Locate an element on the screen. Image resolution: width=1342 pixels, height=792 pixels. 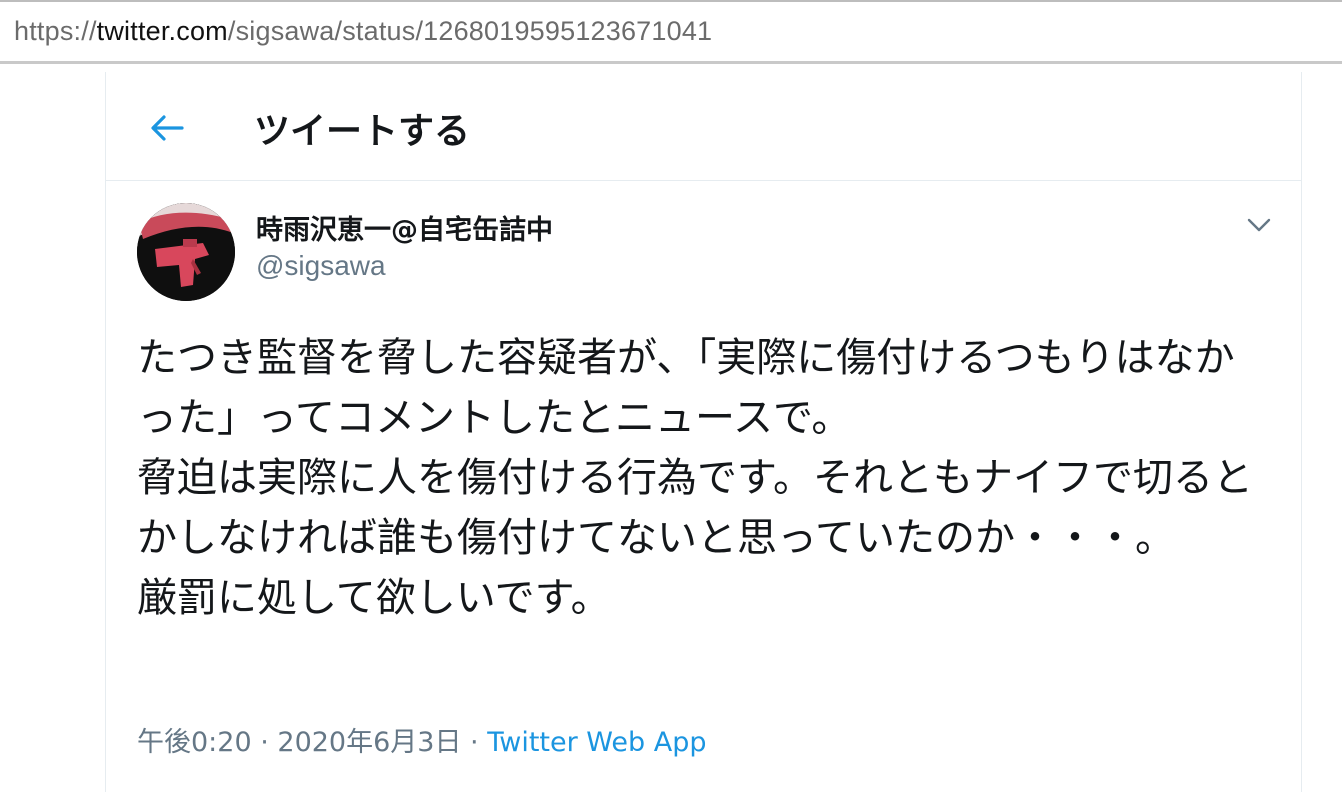
arrow-left-icon is located at coordinates (167, 128).